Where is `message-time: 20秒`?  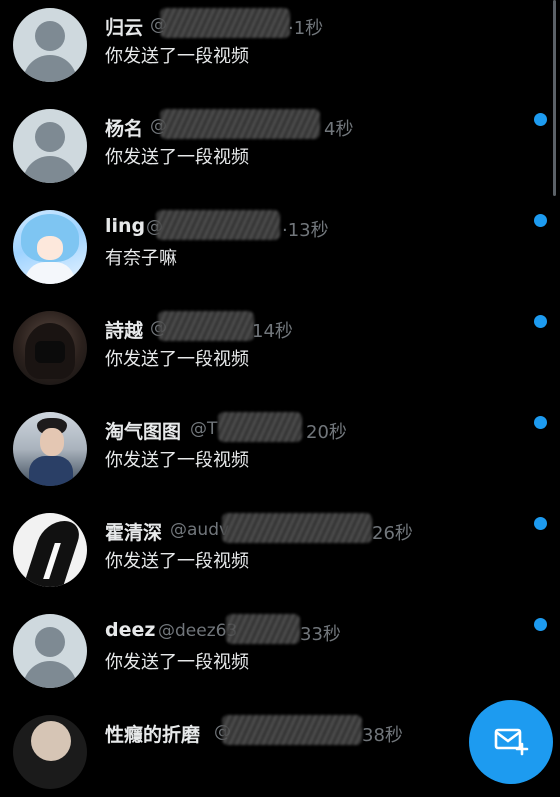 message-time: 20秒 is located at coordinates (326, 432).